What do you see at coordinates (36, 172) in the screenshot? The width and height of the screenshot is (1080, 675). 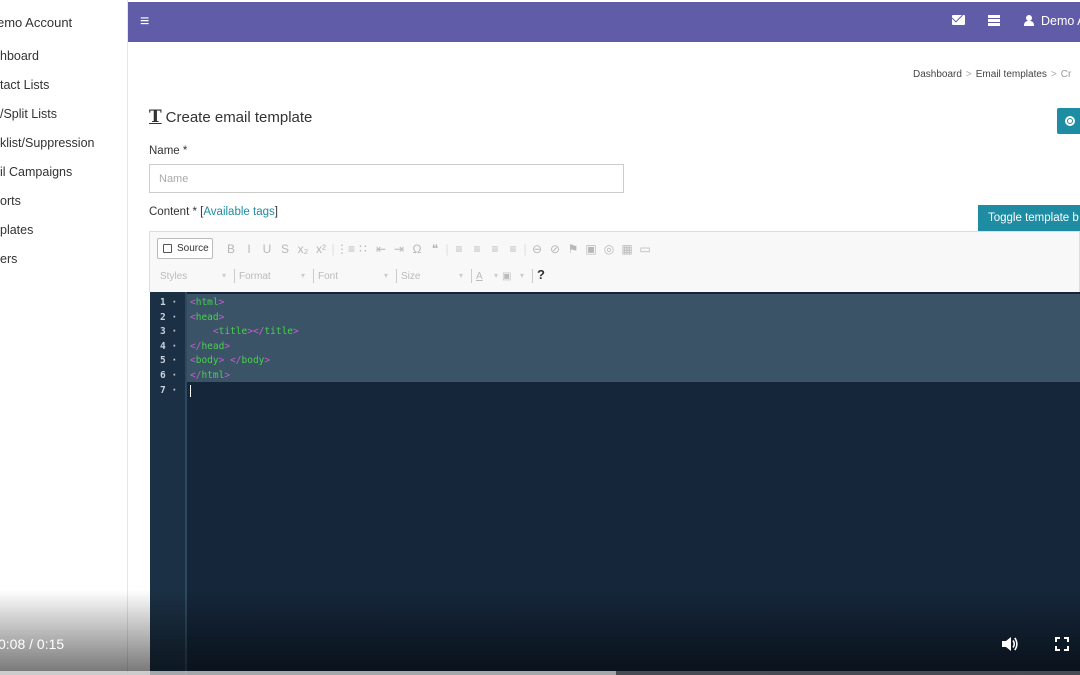 I see `sidebar-item-label: il Campaigns` at bounding box center [36, 172].